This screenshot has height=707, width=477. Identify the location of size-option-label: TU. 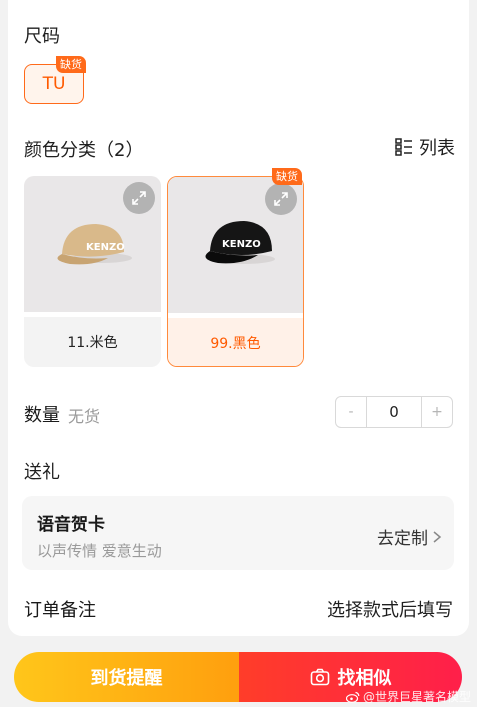
(54, 84).